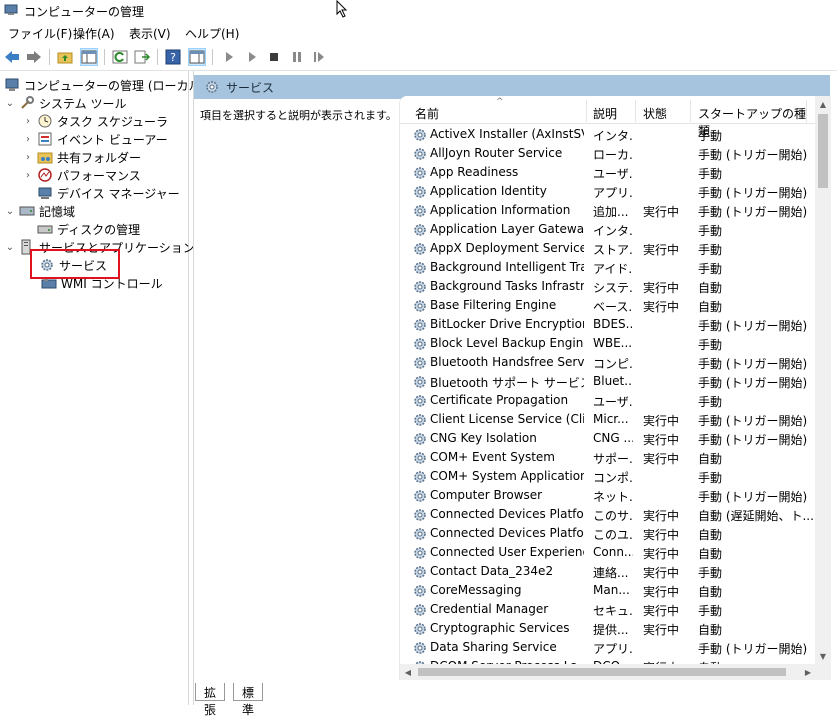 This screenshot has height=718, width=837. What do you see at coordinates (608, 343) in the screenshot?
I see `table-row: Block Level Backup Engine ... WBE... 手動` at bounding box center [608, 343].